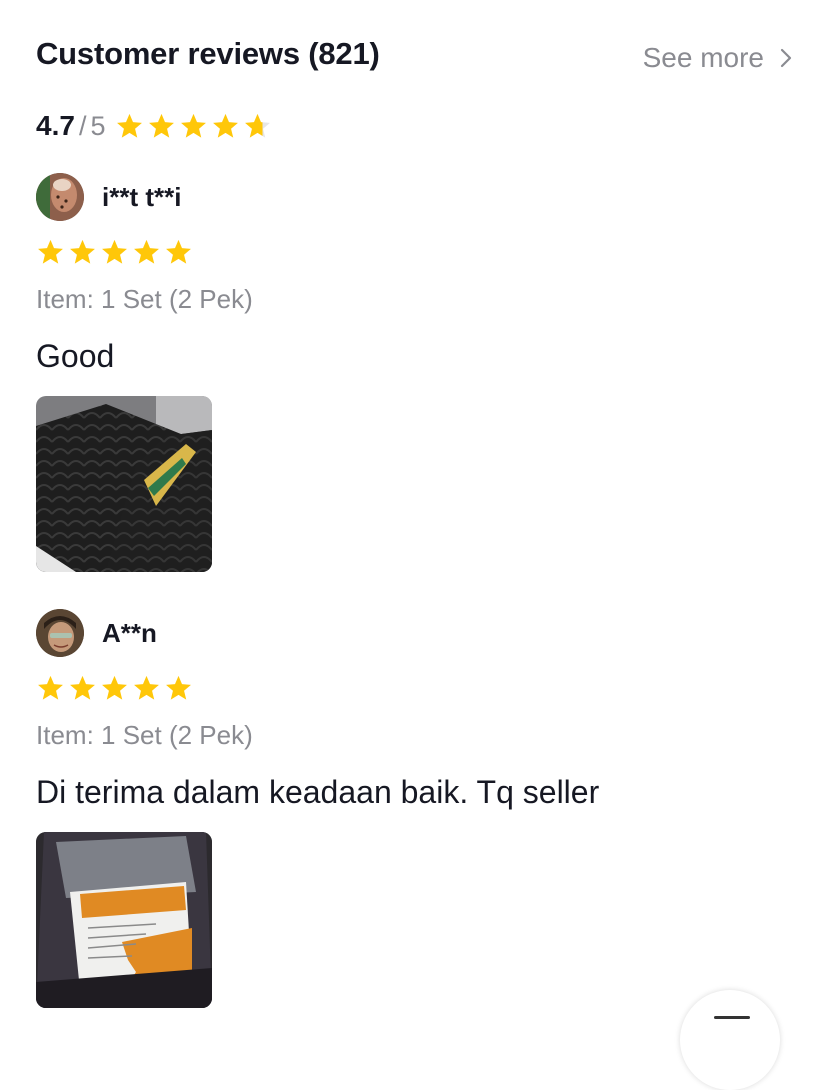  I want to click on floating-menu-button, so click(730, 1040).